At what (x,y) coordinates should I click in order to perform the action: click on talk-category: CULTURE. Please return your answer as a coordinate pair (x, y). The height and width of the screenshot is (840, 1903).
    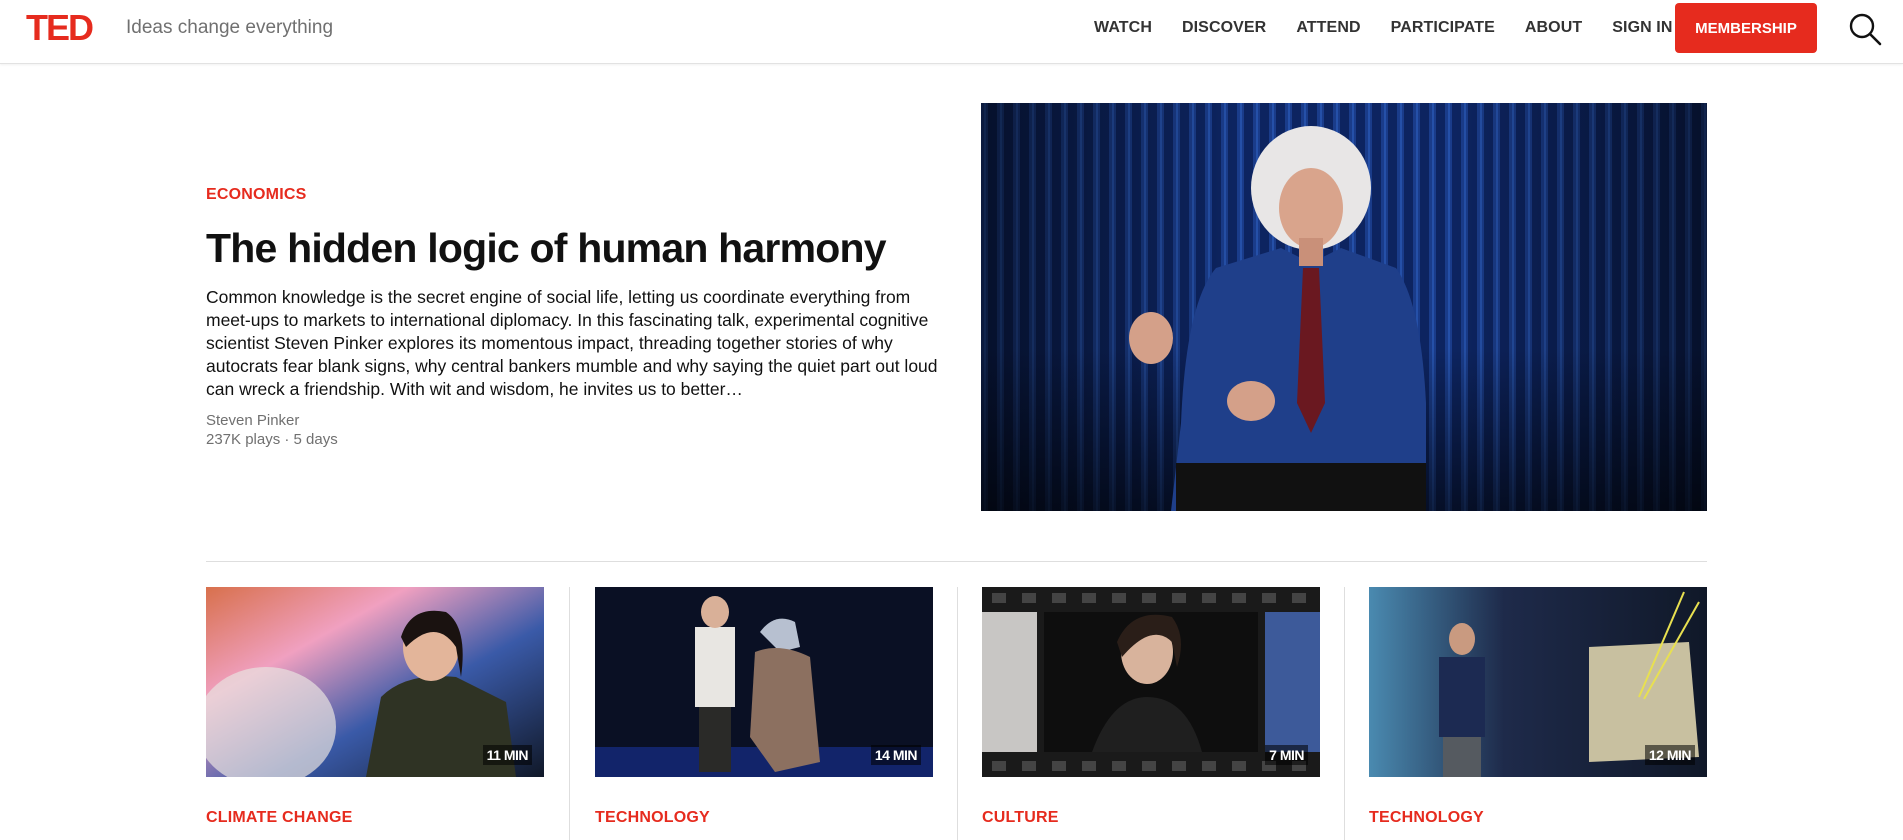
    Looking at the image, I should click on (1151, 818).